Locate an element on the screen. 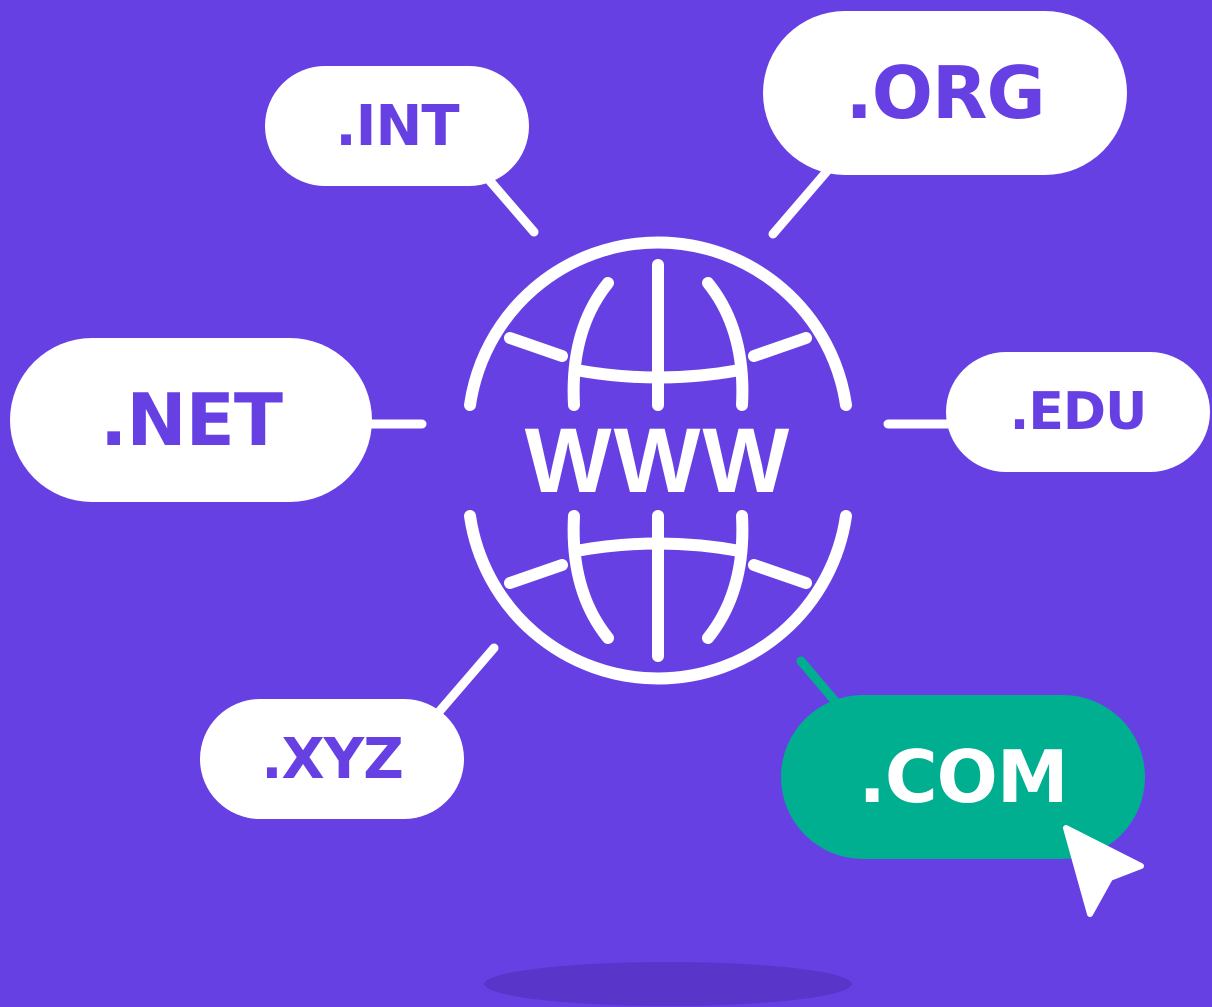 The width and height of the screenshot is (1212, 1007). cursor-arrow-icon is located at coordinates (1103, 871).